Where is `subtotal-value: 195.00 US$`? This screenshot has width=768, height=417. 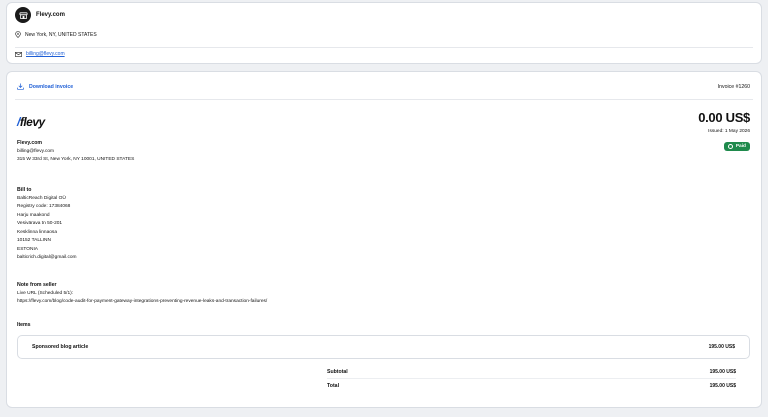
subtotal-value: 195.00 US$ is located at coordinates (722, 372).